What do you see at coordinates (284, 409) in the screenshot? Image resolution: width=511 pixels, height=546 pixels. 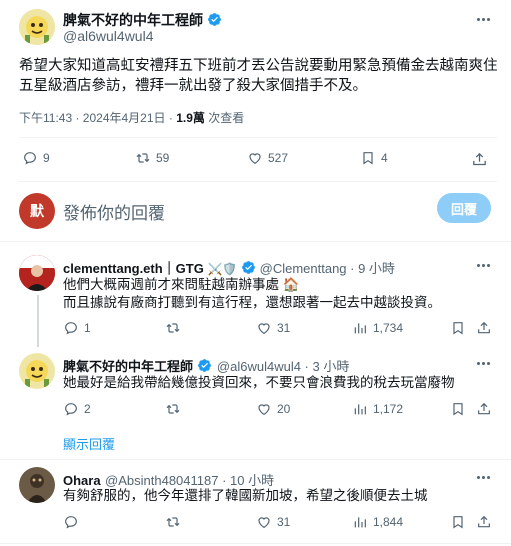 I see `like-count: 20` at bounding box center [284, 409].